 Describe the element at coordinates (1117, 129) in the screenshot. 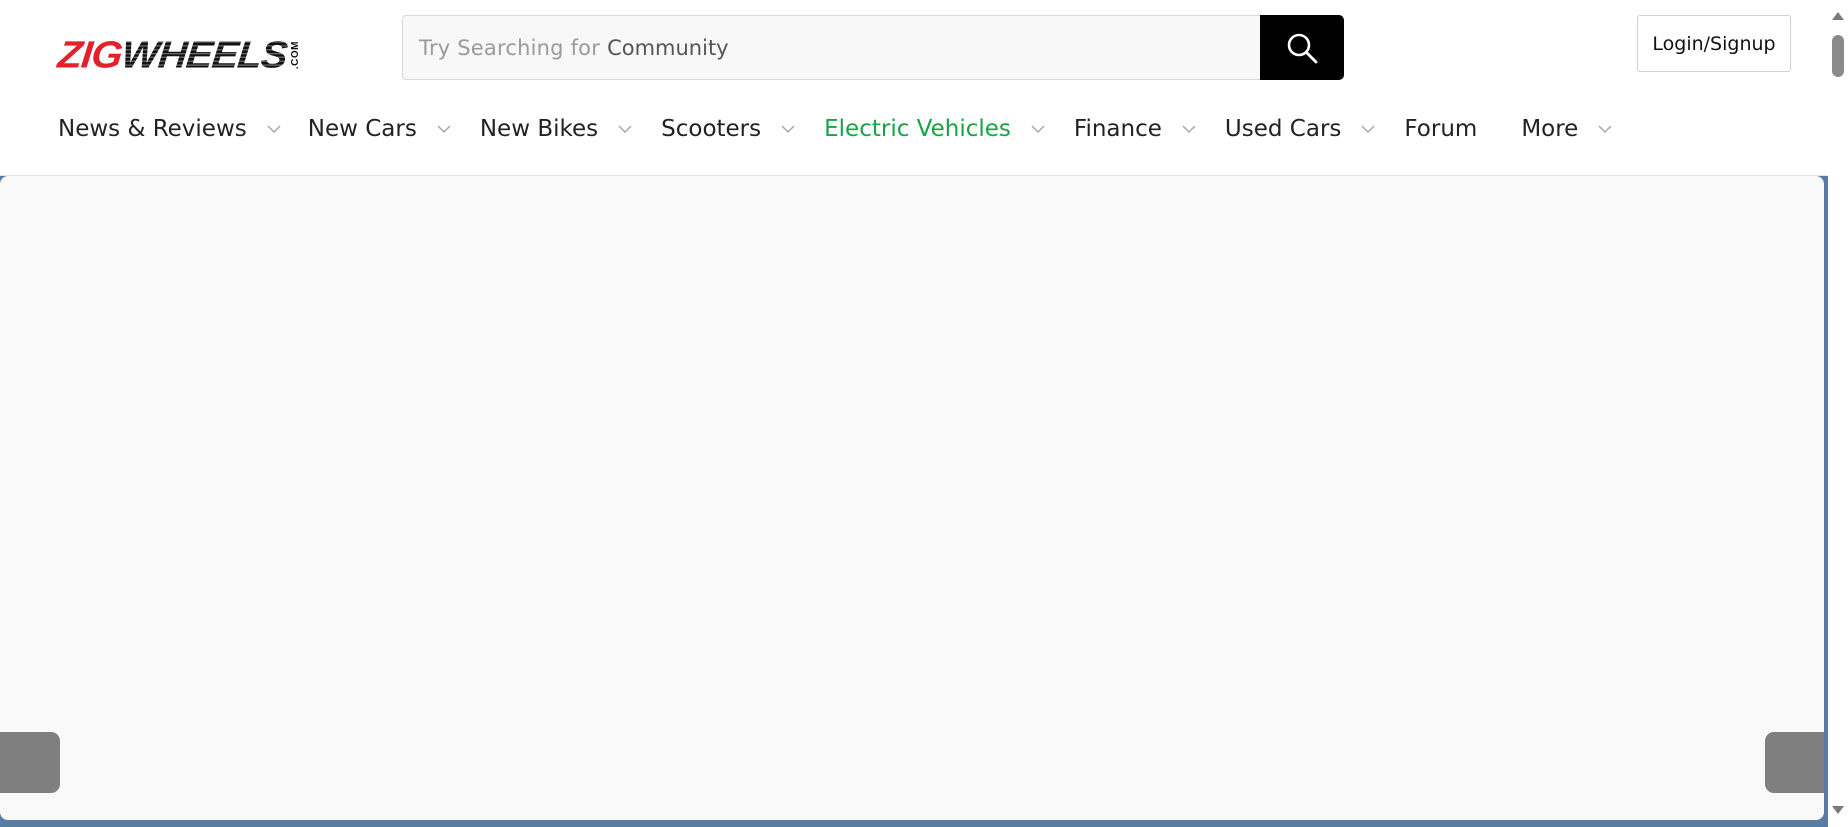

I see `nav-item-label: Finance` at that location.